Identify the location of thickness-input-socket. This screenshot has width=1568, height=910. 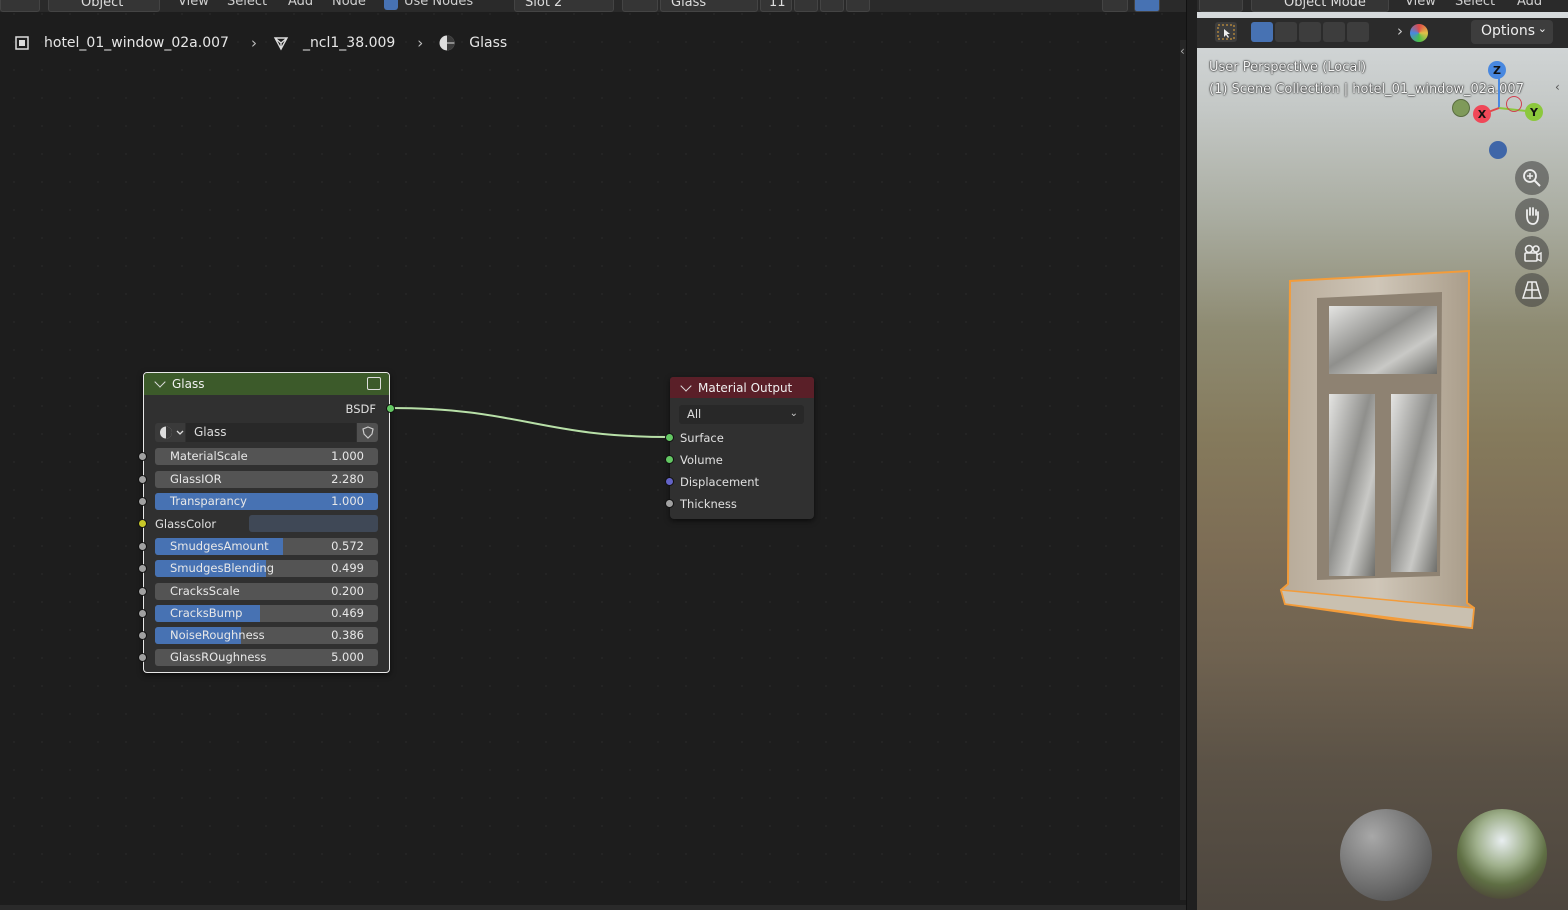
(669, 503).